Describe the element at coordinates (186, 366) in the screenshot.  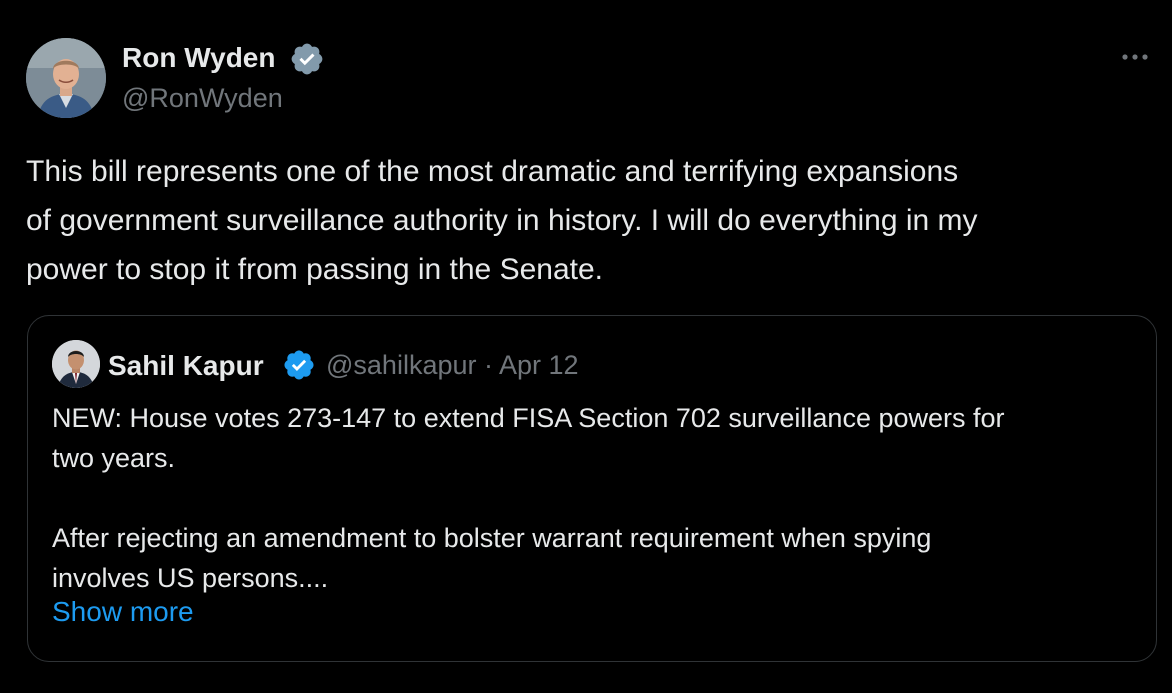
I see `quoted-author-name: Sahil Kapur` at that location.